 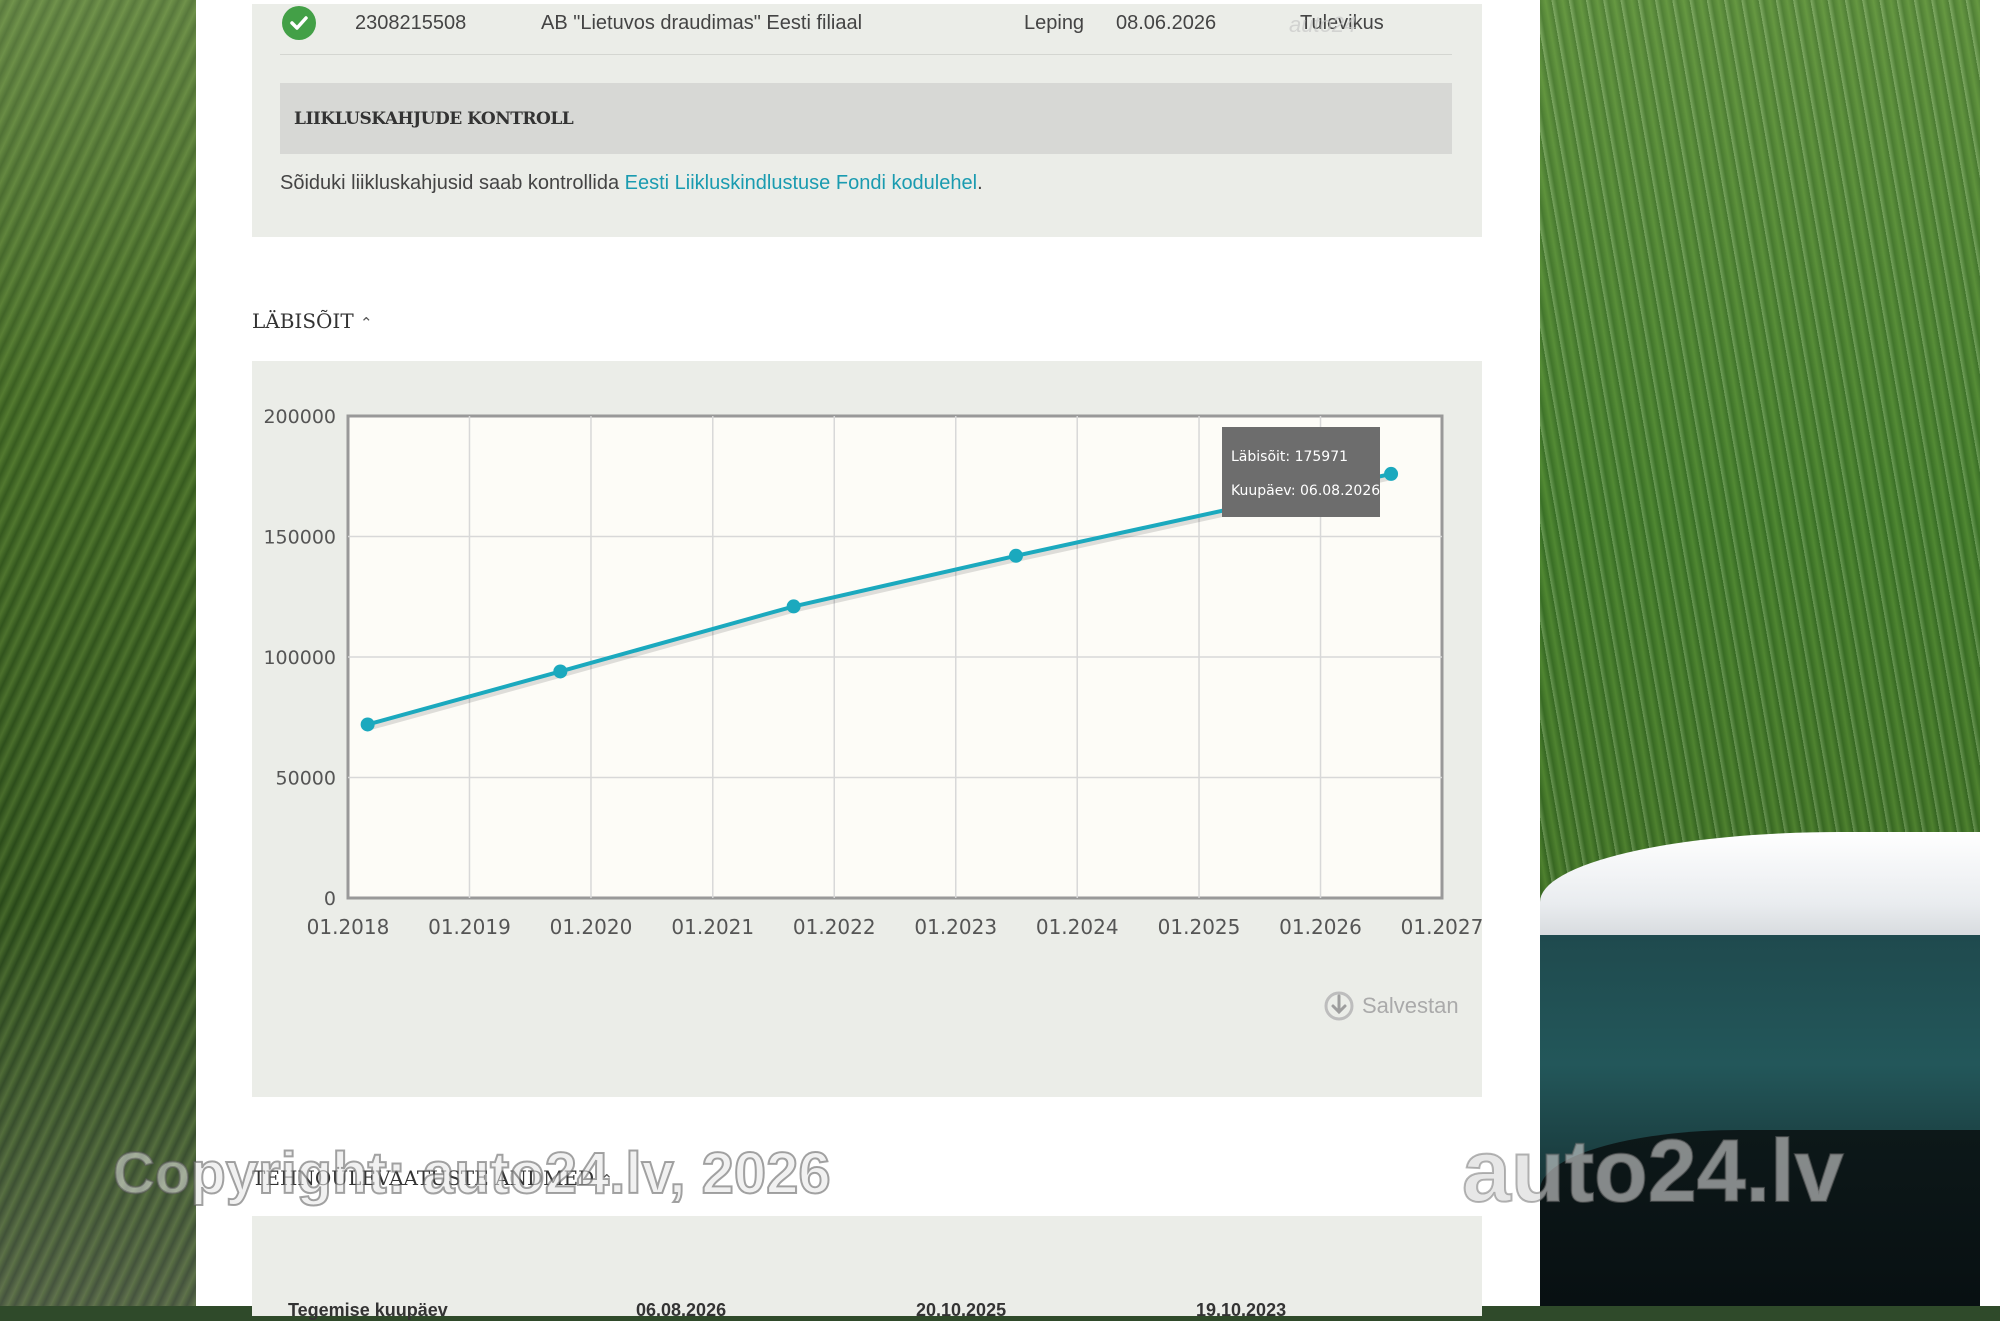 What do you see at coordinates (1199, 927) in the screenshot?
I see `x-tick-label: 01.2025` at bounding box center [1199, 927].